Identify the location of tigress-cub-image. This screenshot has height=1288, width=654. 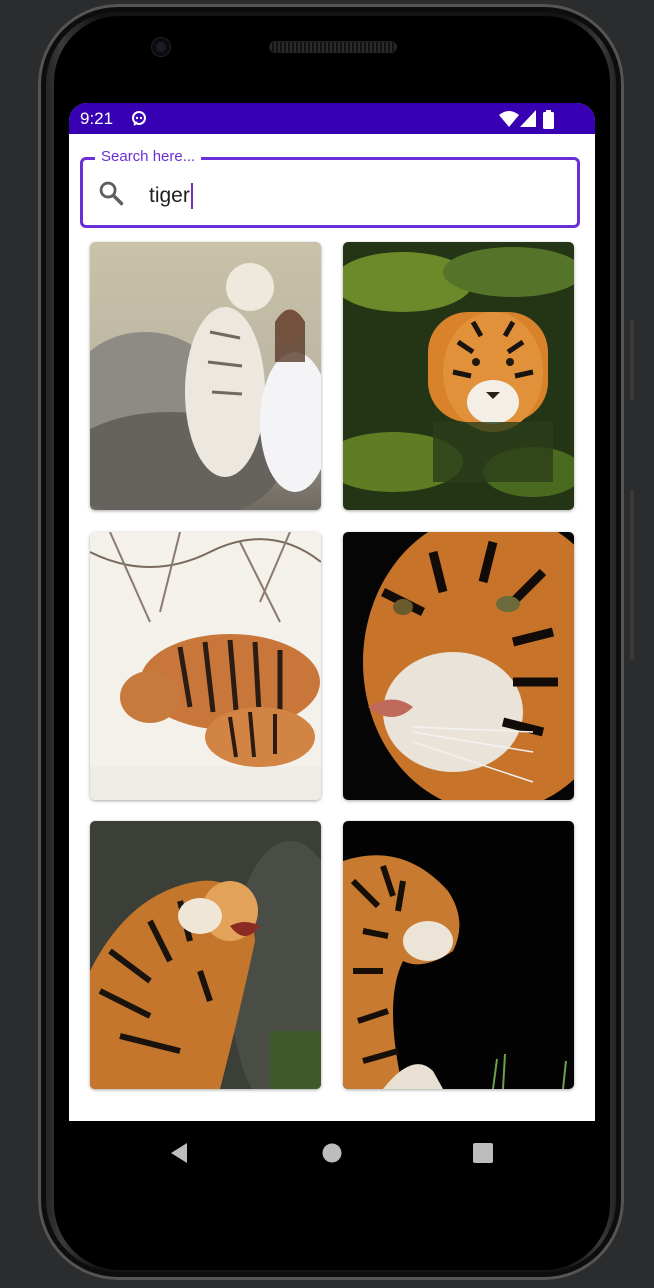
(205, 666).